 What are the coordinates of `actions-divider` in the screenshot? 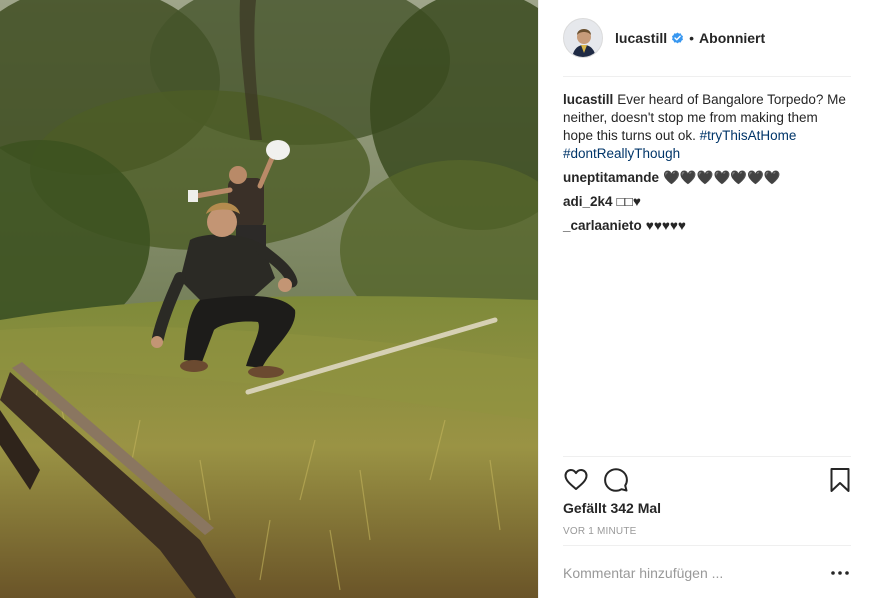 It's located at (707, 456).